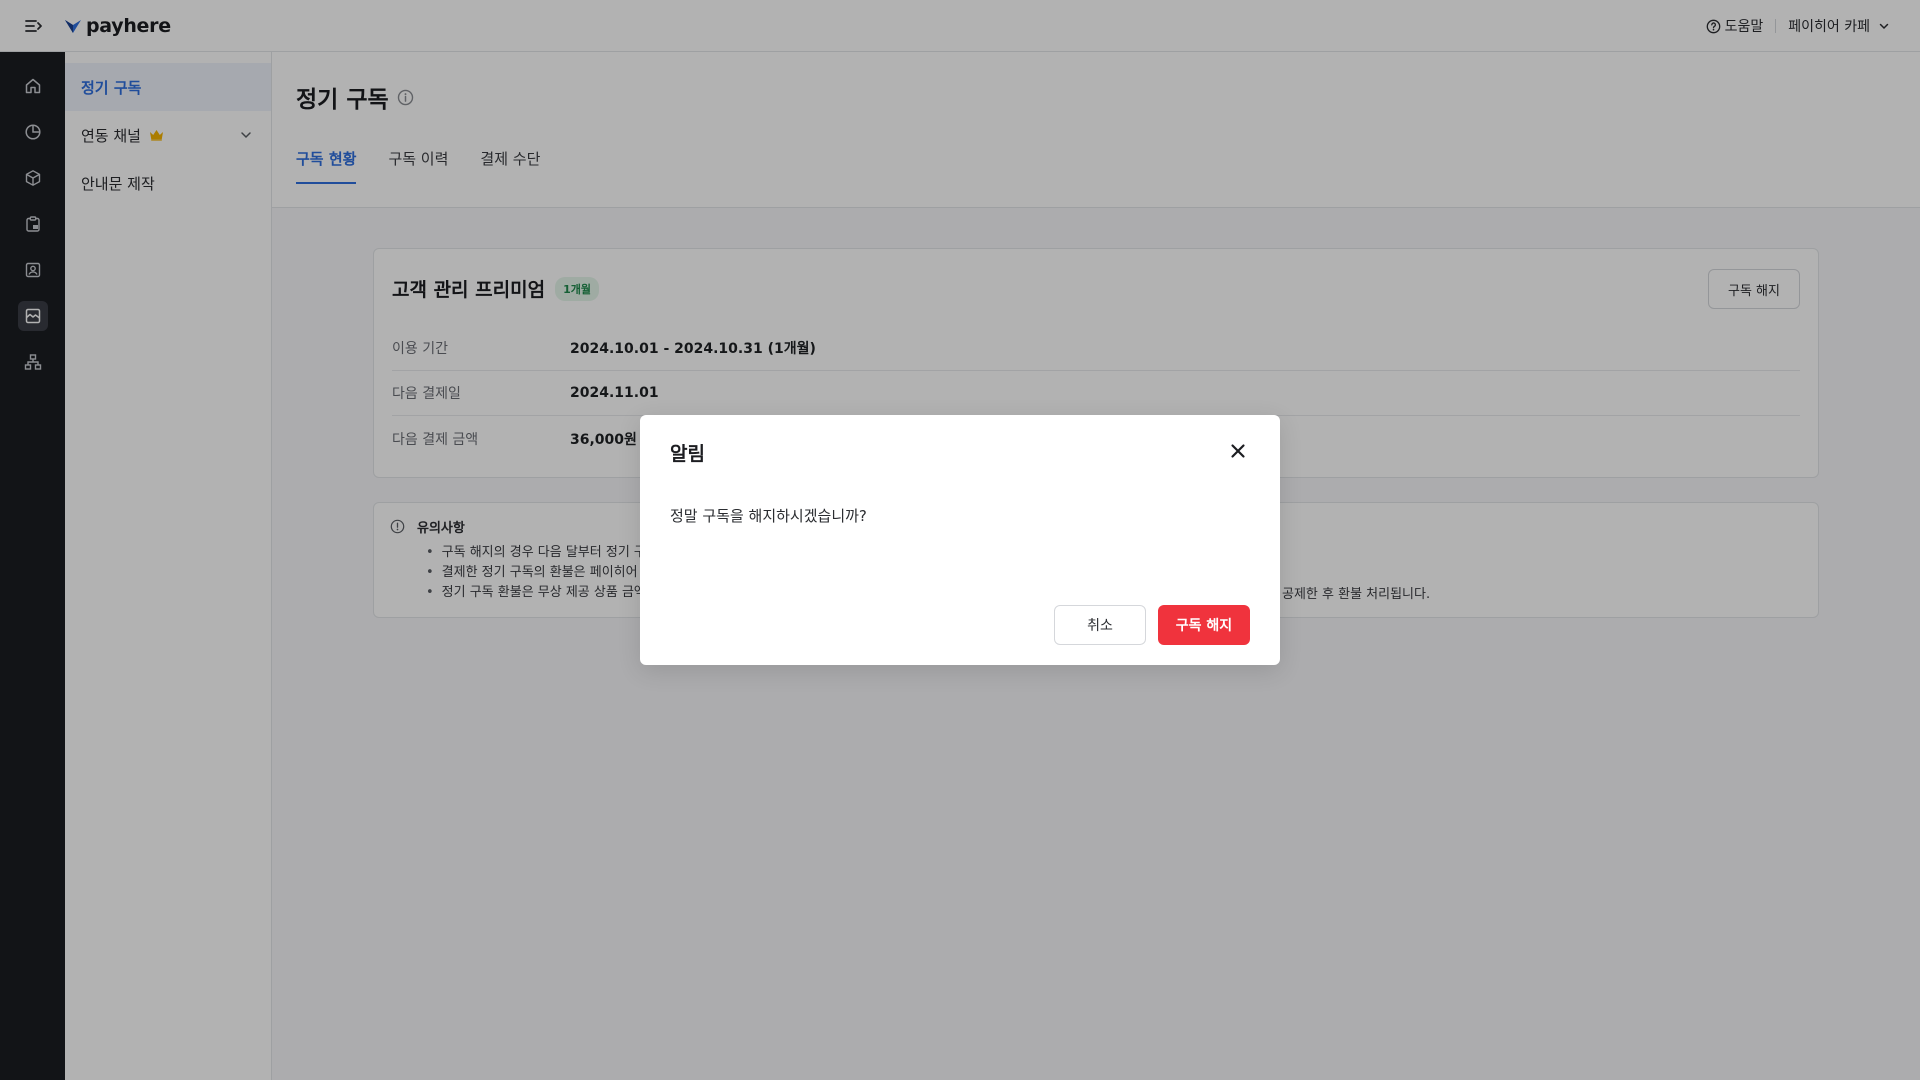 The width and height of the screenshot is (1920, 1080). I want to click on dialog-cancel-button: 취소, so click(1100, 625).